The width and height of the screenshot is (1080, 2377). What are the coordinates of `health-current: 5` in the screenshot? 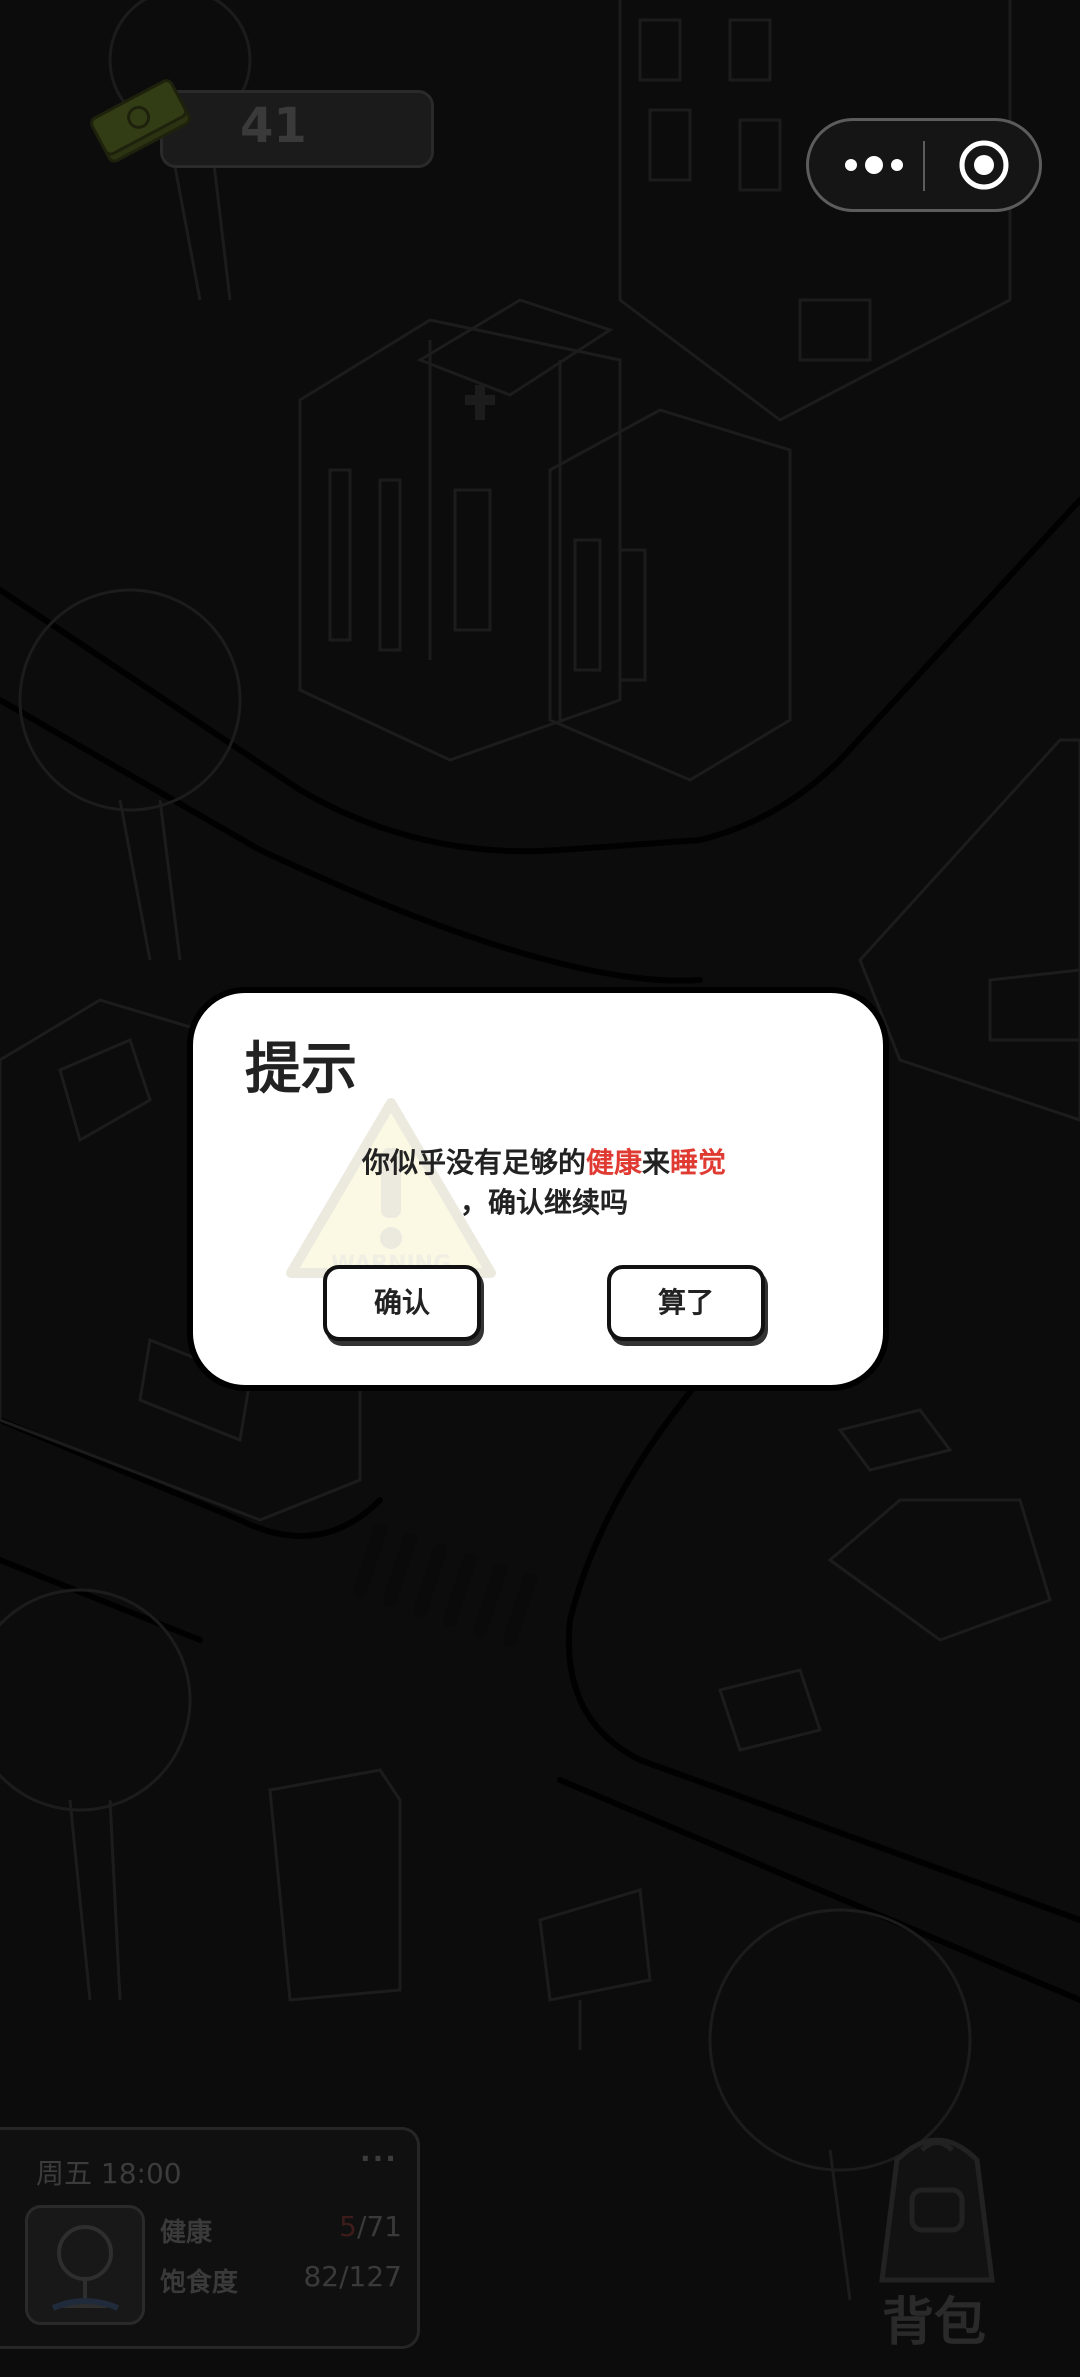 It's located at (348, 2226).